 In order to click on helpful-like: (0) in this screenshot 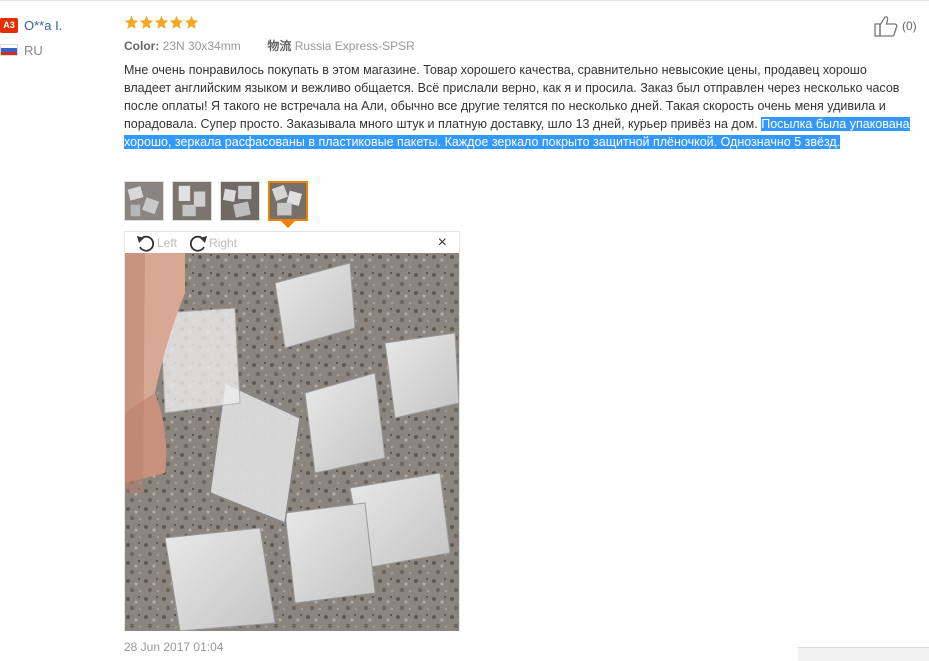, I will do `click(895, 26)`.